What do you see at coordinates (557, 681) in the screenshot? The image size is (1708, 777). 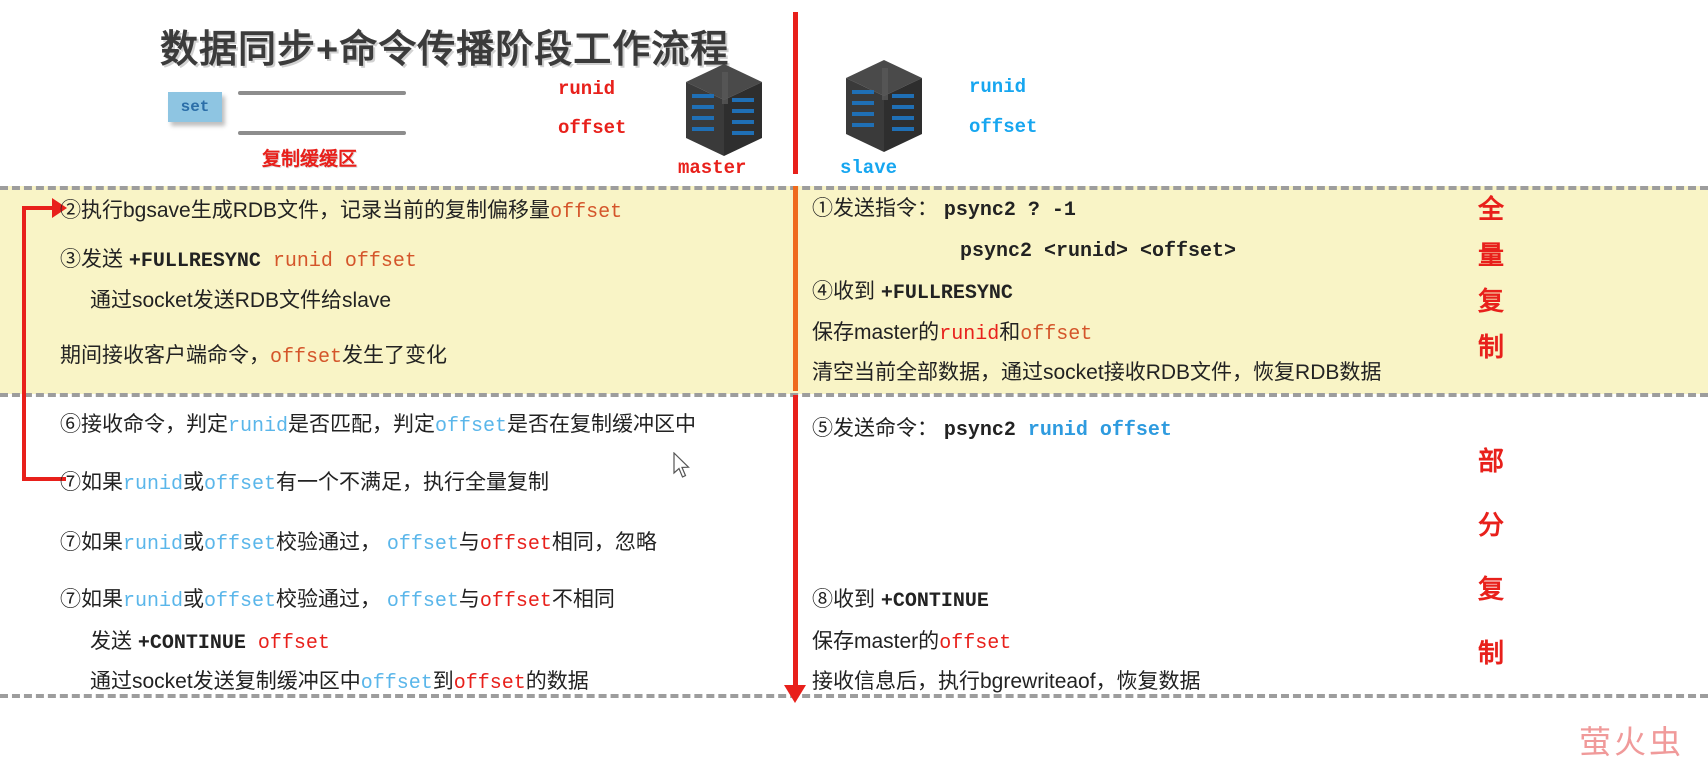 I see `text-fragment: 的数据` at bounding box center [557, 681].